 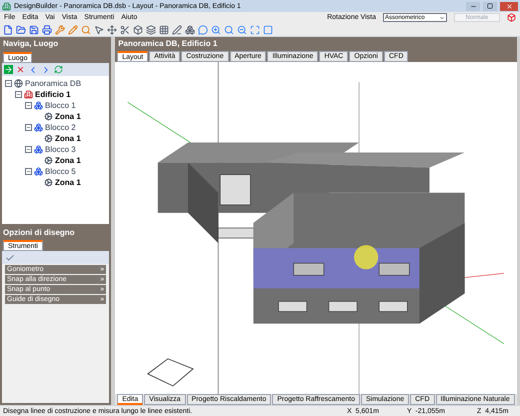 I want to click on refresh-icon, so click(x=58, y=69).